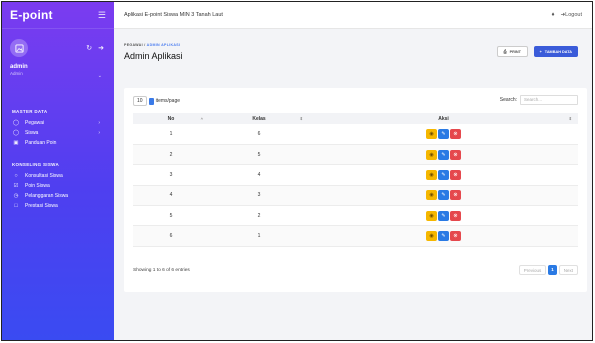 This screenshot has width=595, height=343. Describe the element at coordinates (58, 133) in the screenshot. I see `sidebar-item-siswa: ◯ Siswa ›` at that location.